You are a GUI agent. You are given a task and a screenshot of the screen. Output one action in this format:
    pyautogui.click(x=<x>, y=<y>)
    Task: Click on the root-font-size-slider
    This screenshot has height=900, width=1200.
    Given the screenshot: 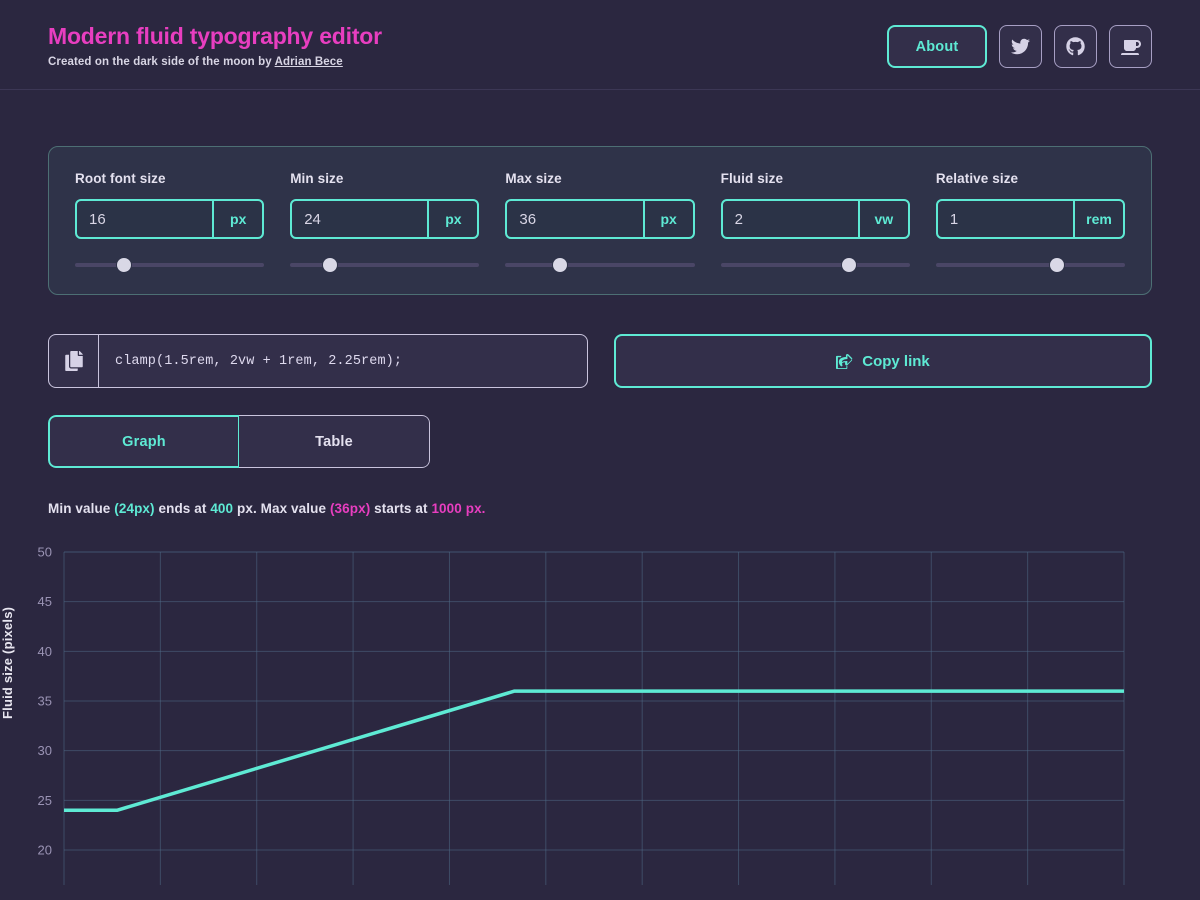 What is the action you would take?
    pyautogui.click(x=170, y=265)
    